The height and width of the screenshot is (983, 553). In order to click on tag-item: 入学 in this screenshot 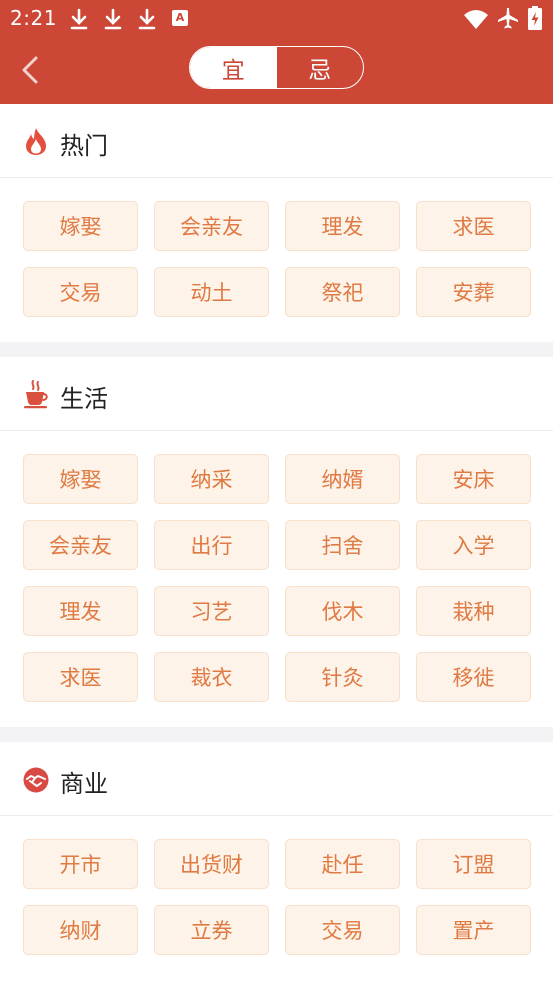, I will do `click(473, 545)`.